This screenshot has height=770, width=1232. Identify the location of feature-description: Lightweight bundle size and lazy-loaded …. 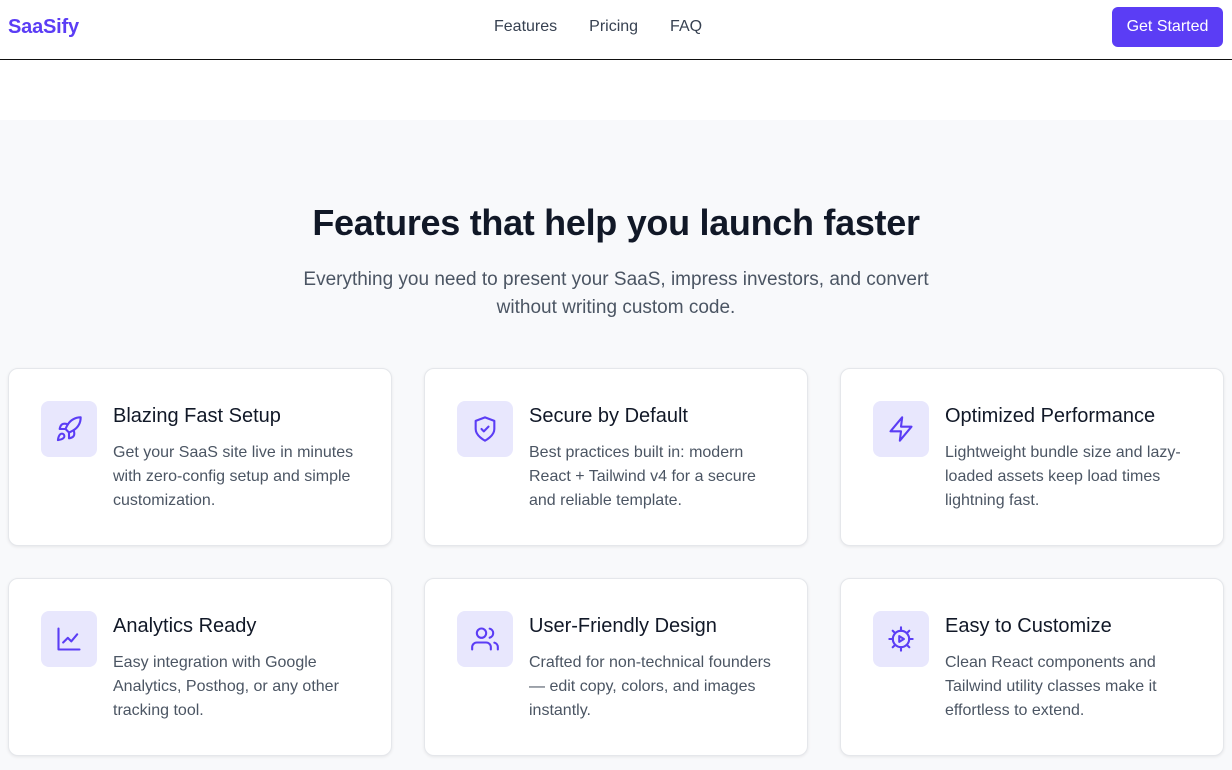
(1063, 476).